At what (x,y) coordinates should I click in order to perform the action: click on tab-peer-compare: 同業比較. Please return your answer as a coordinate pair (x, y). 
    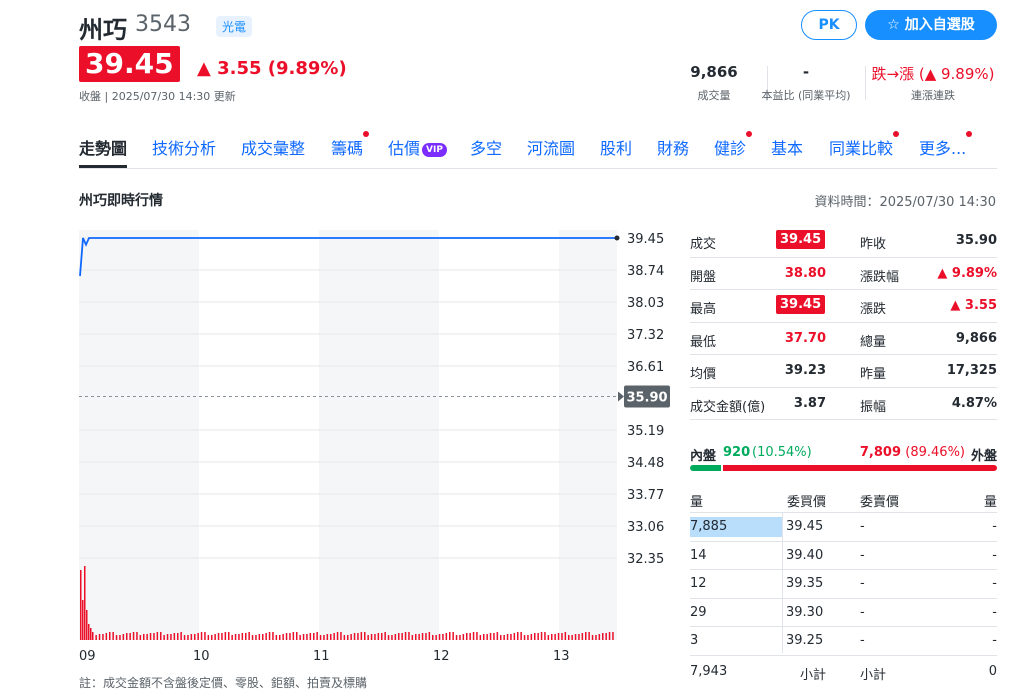
    Looking at the image, I should click on (864, 145).